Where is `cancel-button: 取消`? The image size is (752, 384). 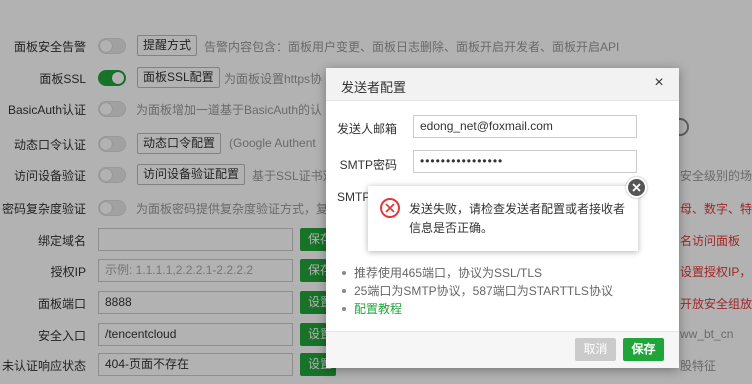 cancel-button: 取消 is located at coordinates (595, 349).